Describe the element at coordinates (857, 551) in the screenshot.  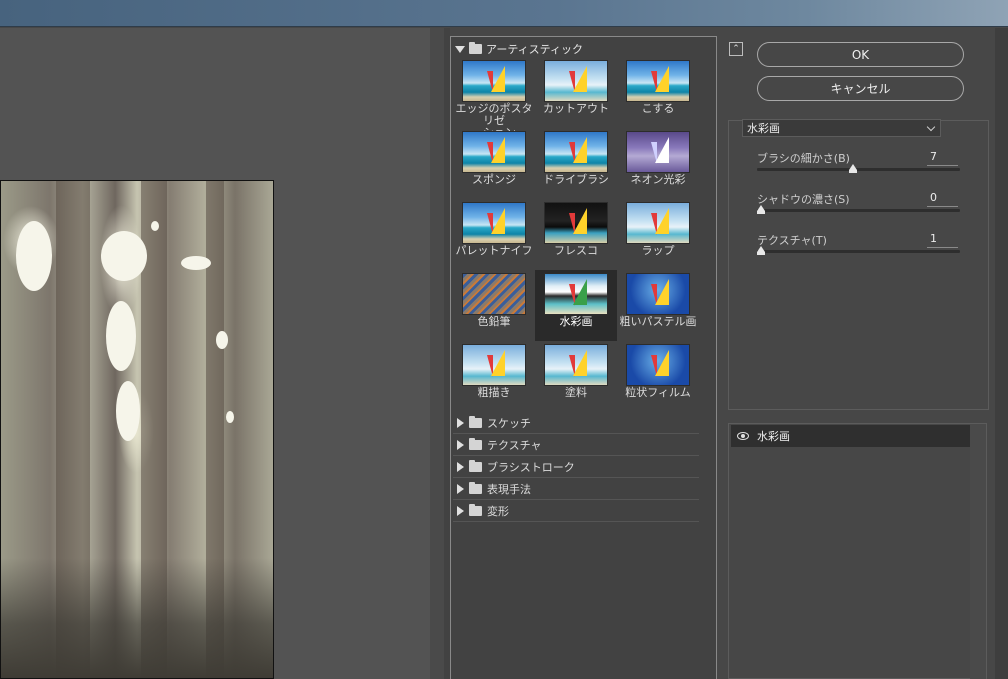
I see `effect-layers-panel: 水彩画` at that location.